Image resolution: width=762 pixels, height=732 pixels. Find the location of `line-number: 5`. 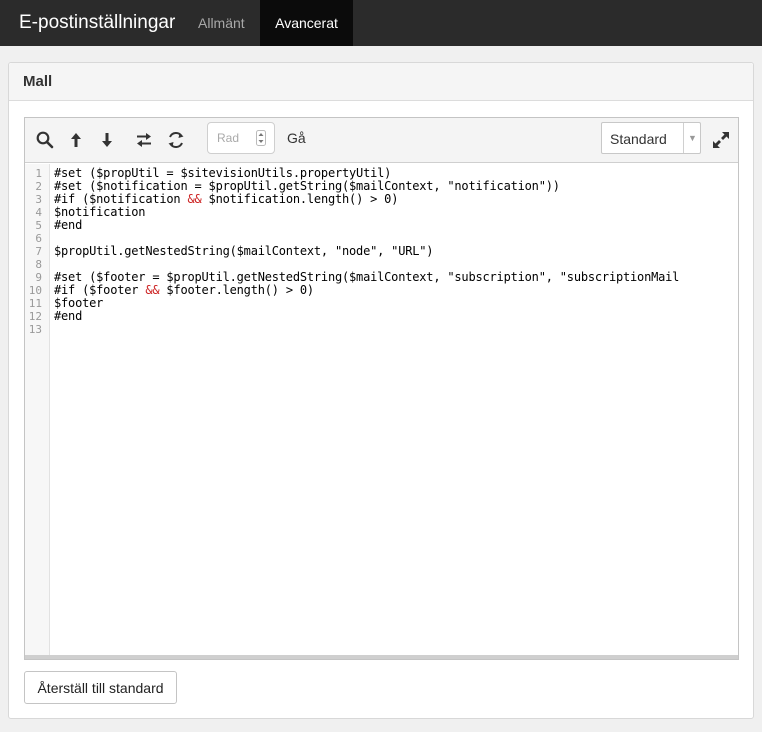

line-number: 5 is located at coordinates (38, 225).